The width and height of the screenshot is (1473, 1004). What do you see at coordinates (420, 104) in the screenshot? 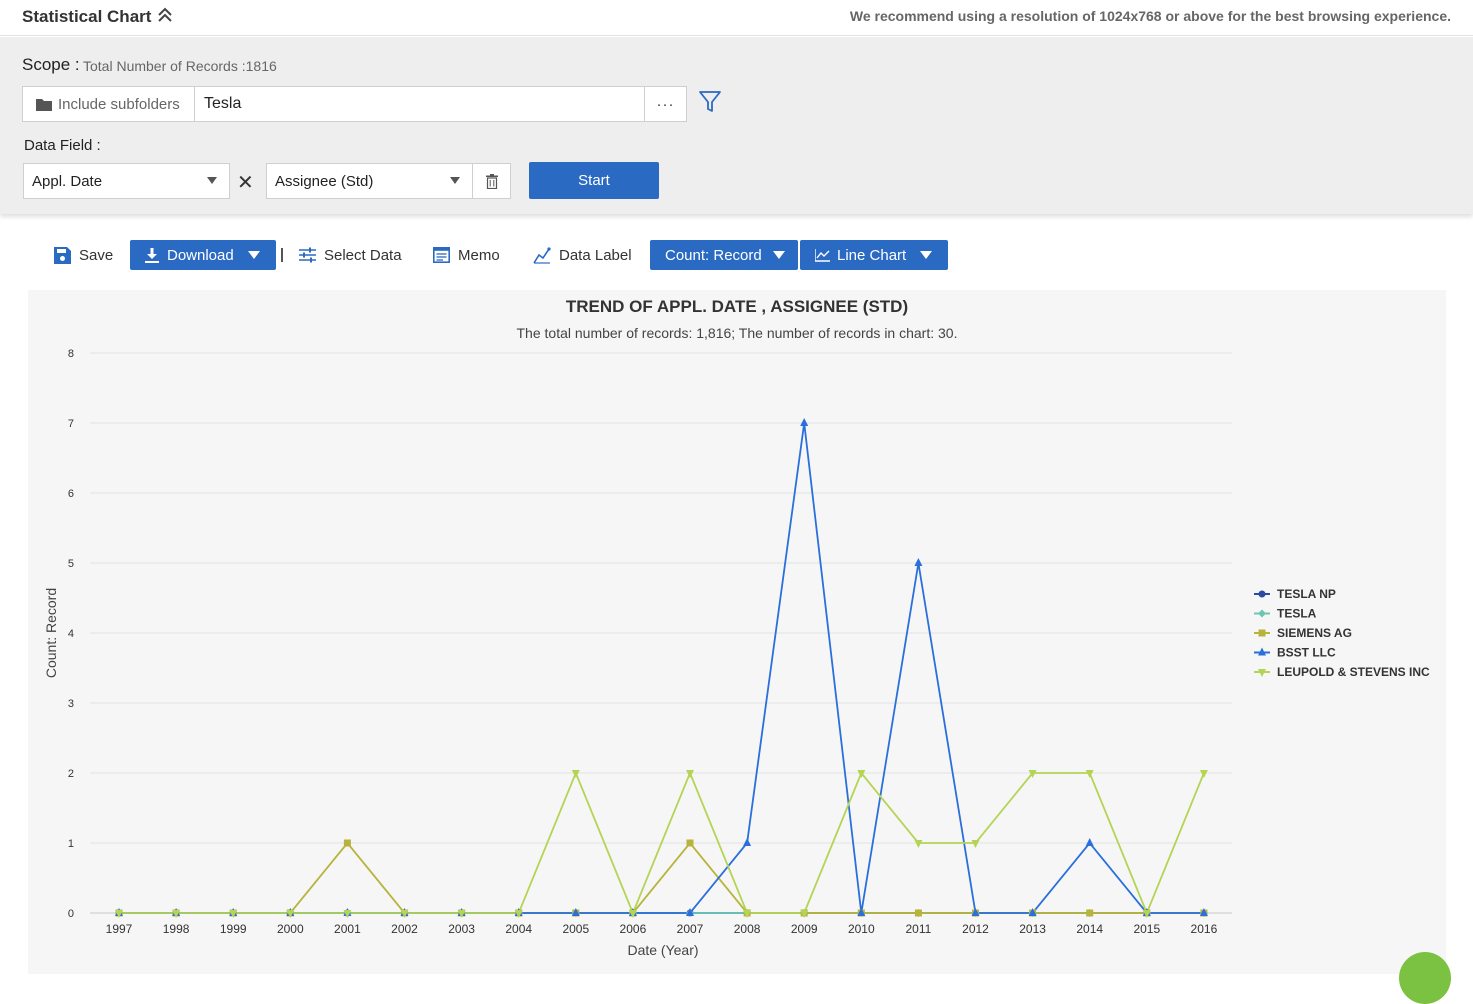
I see `scope-input` at bounding box center [420, 104].